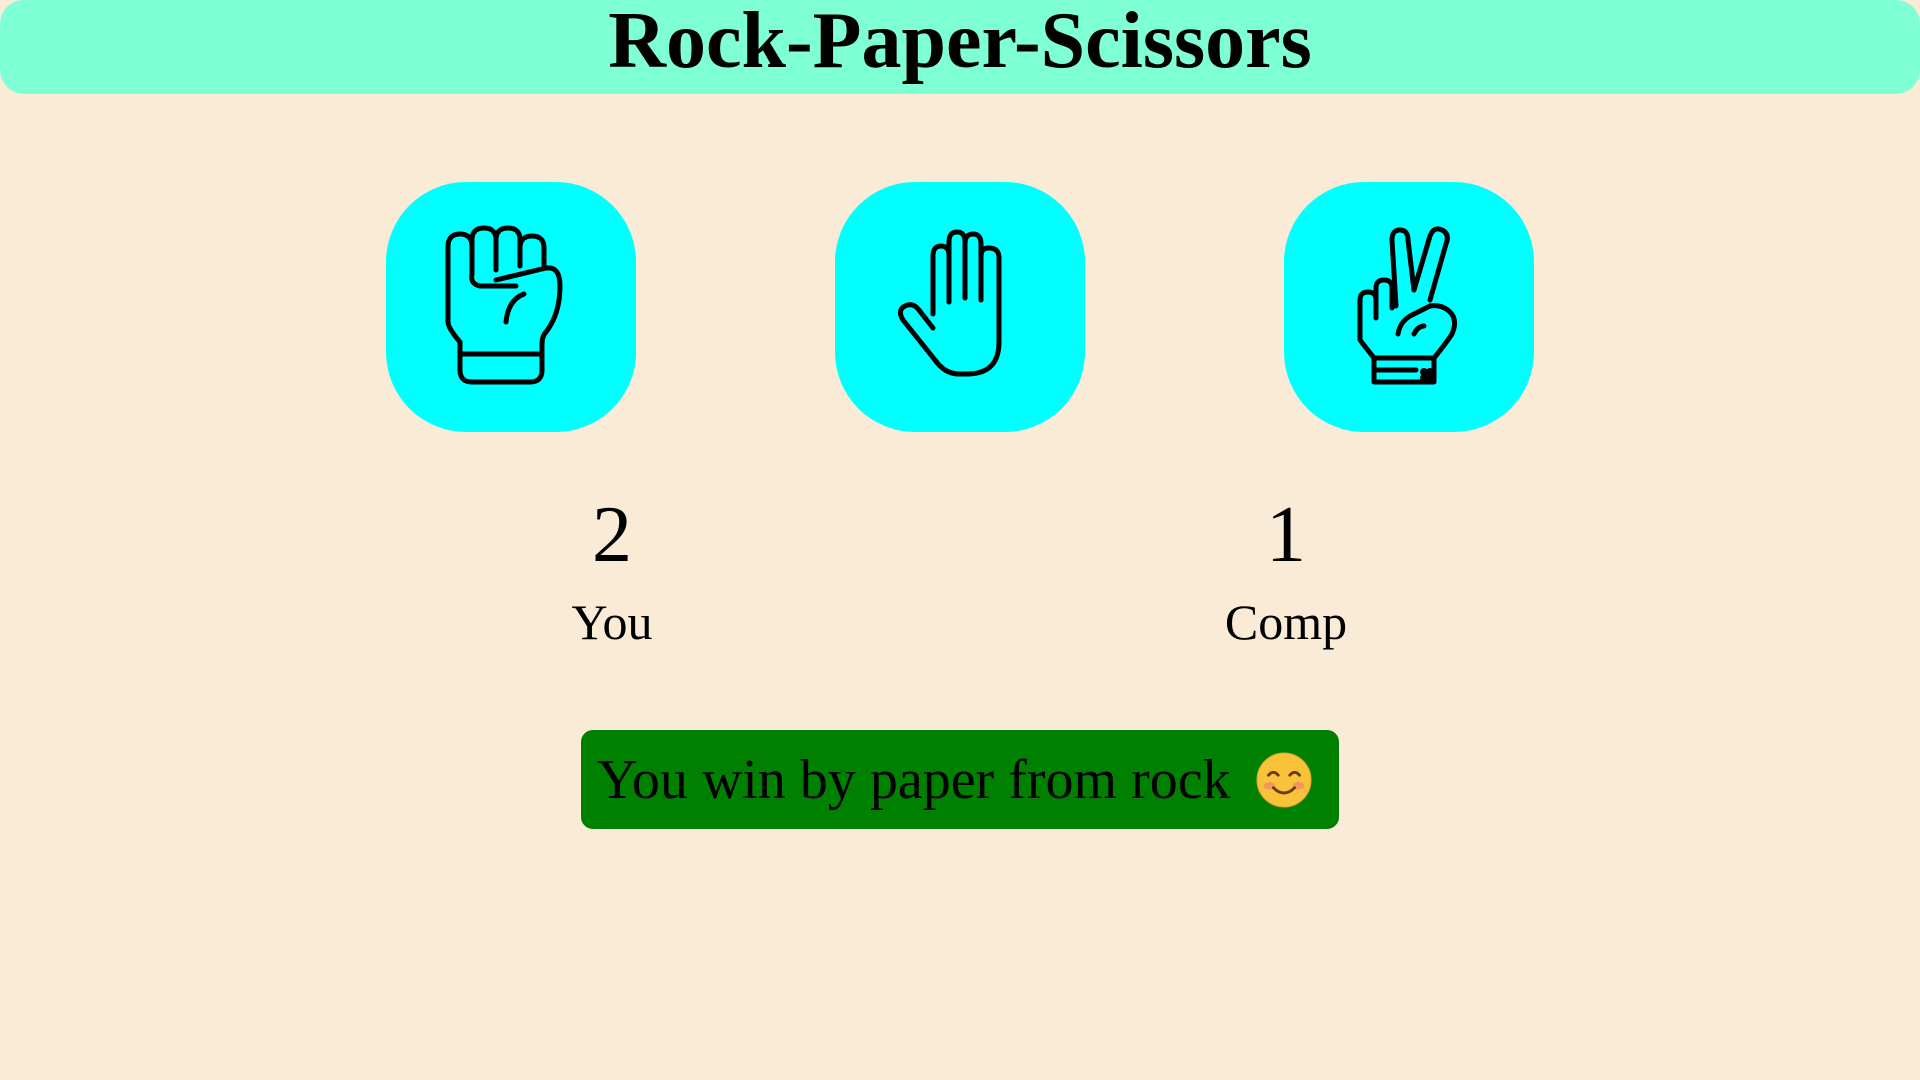 Image resolution: width=1920 pixels, height=1080 pixels. What do you see at coordinates (949, 303) in the screenshot?
I see `open-hand-icon` at bounding box center [949, 303].